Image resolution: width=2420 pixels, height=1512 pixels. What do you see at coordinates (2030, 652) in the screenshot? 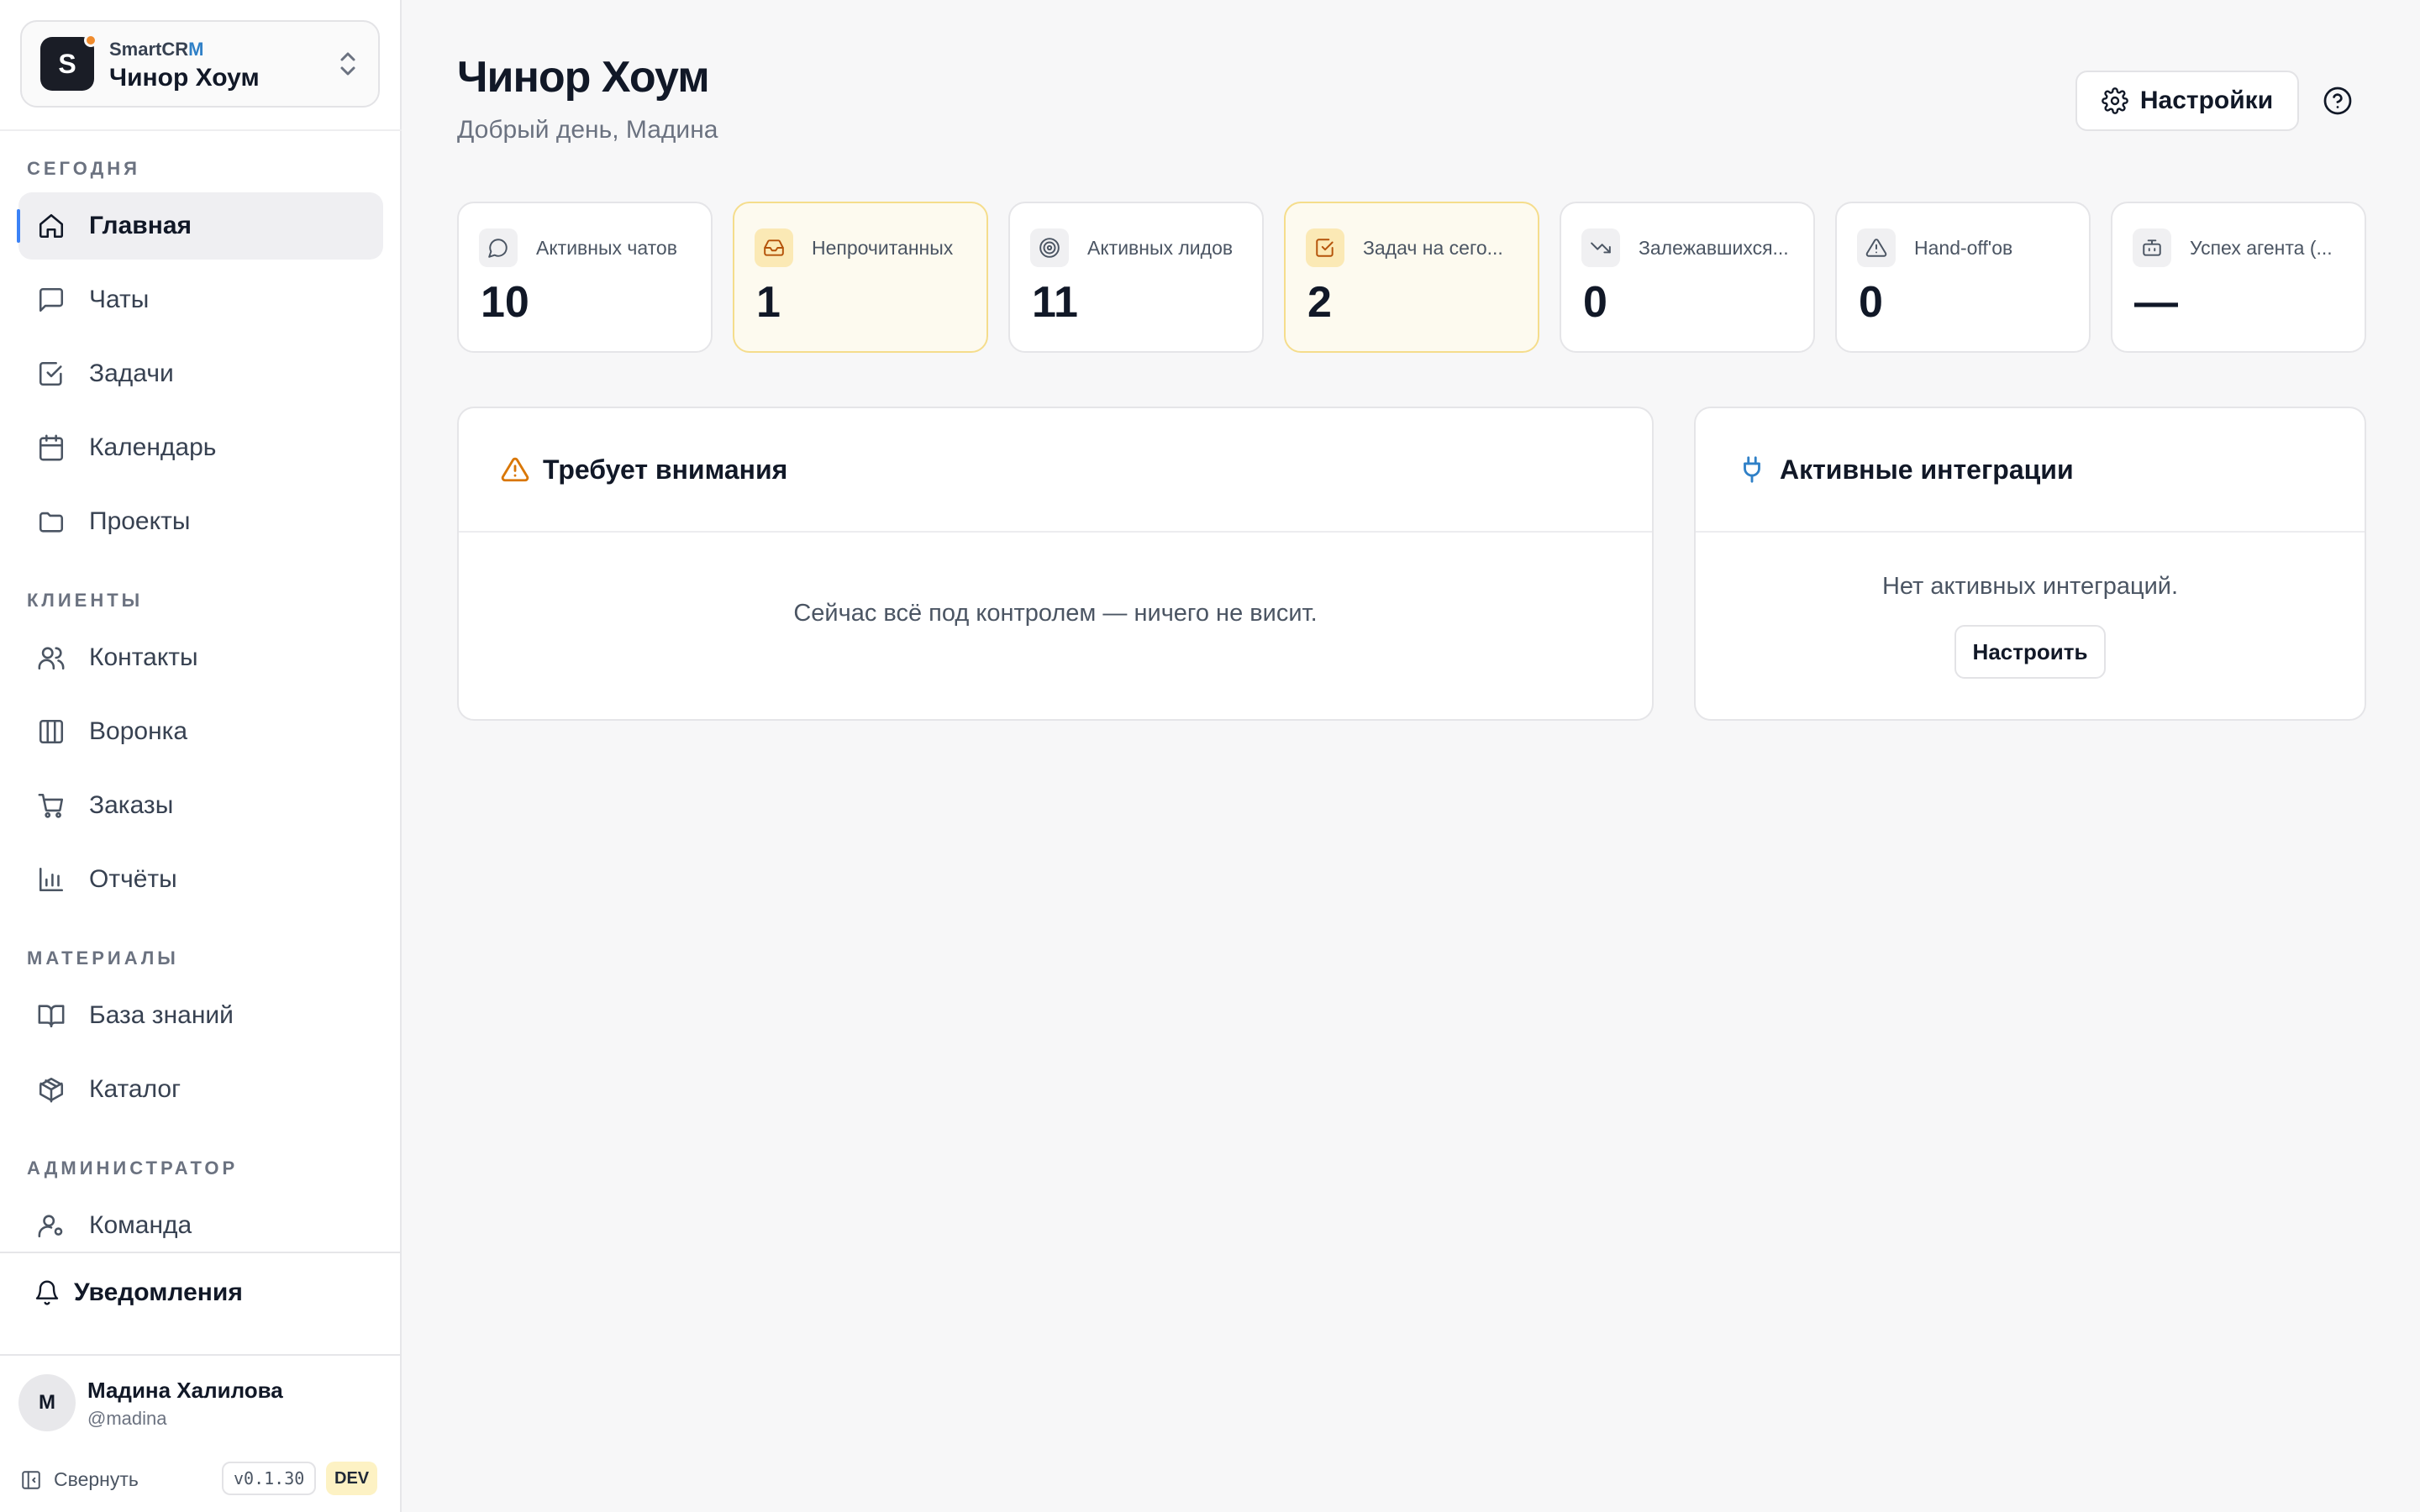
I see `setup-integrations-button: Настроить` at bounding box center [2030, 652].